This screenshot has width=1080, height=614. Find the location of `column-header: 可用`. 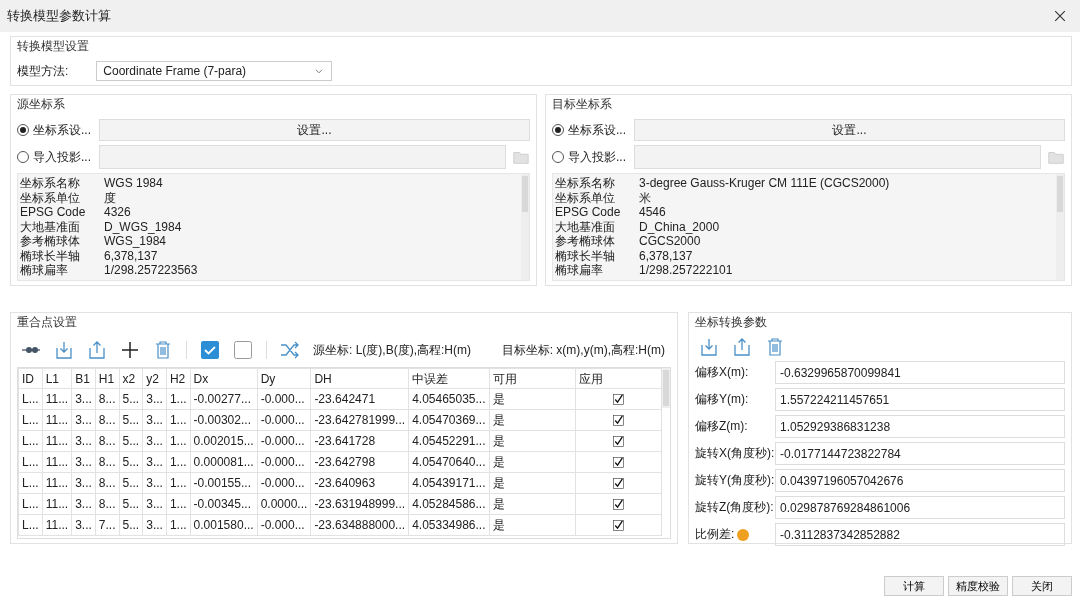

column-header: 可用 is located at coordinates (532, 378).